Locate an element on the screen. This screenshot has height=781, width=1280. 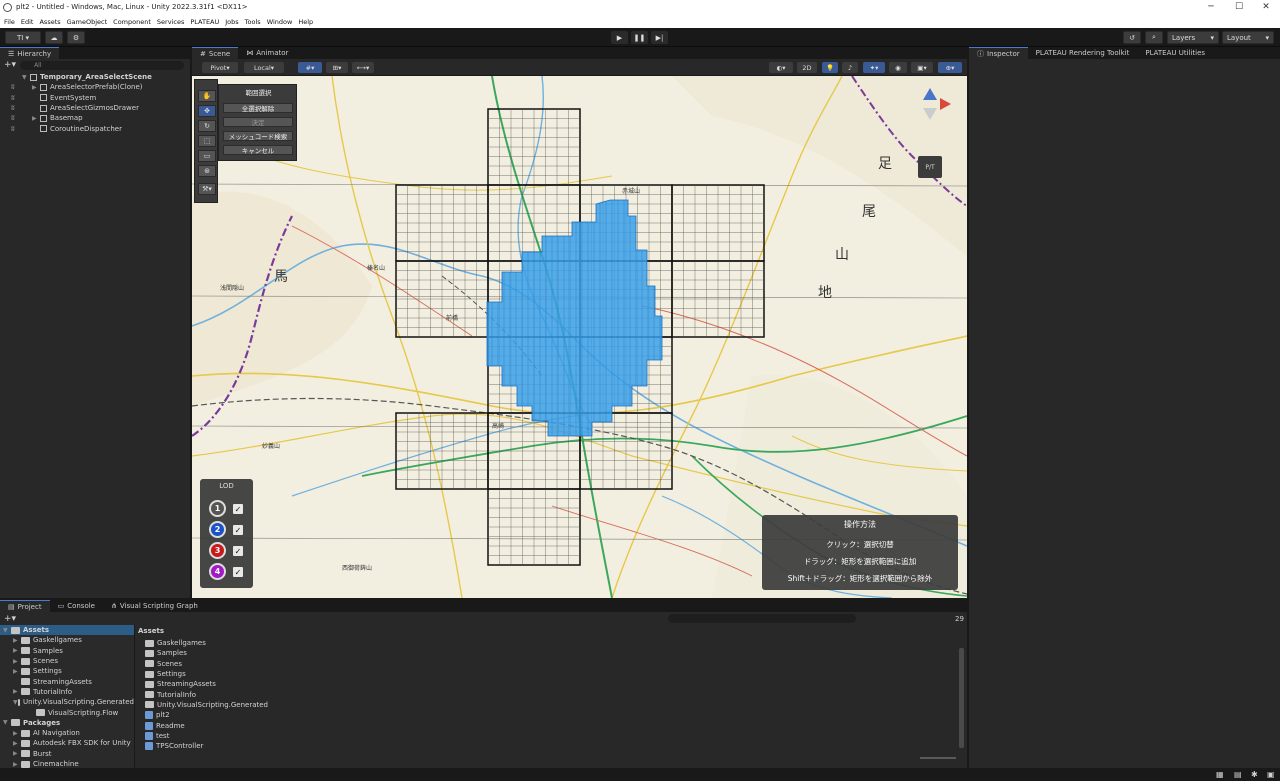
asset-item: Unity.VisualScripting.Generated is located at coordinates (550, 705).